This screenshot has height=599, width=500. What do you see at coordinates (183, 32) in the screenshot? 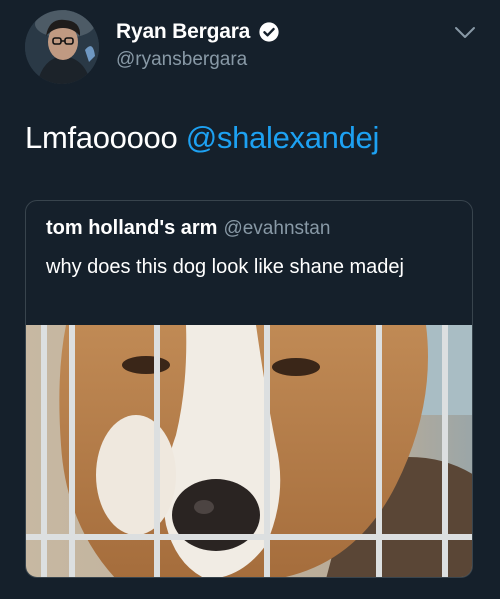
I see `author-display-name: Ryan Bergara` at bounding box center [183, 32].